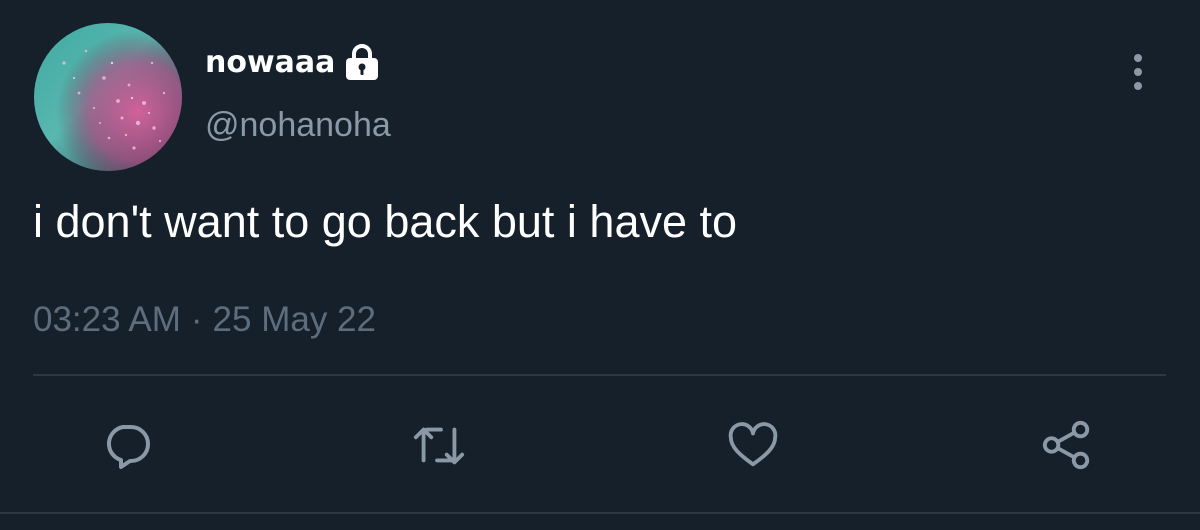 The width and height of the screenshot is (1200, 530). I want to click on retweet-button, so click(439, 445).